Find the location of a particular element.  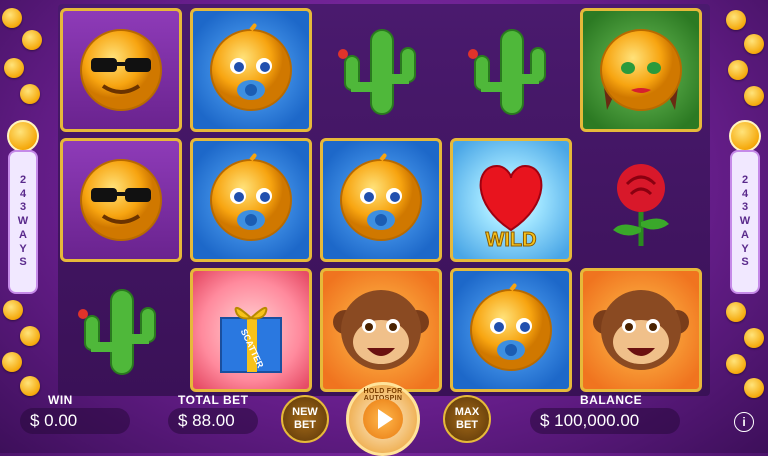

svg-text: WILD is located at coordinates (510, 239).